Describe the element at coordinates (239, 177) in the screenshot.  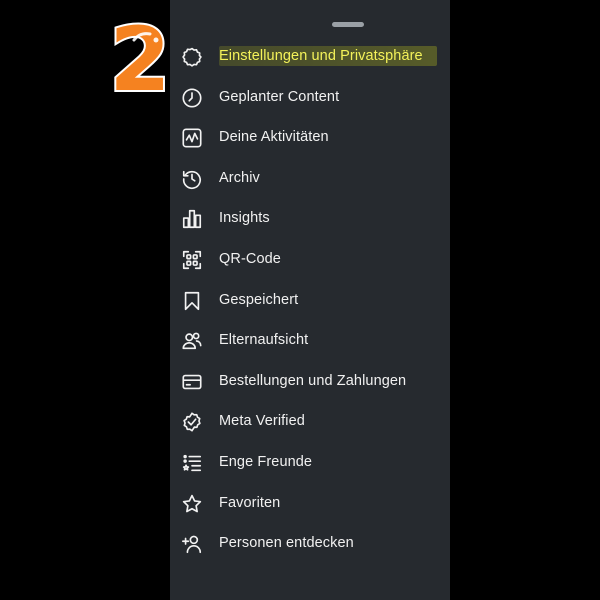
I see `menu-item-label: Archiv` at that location.